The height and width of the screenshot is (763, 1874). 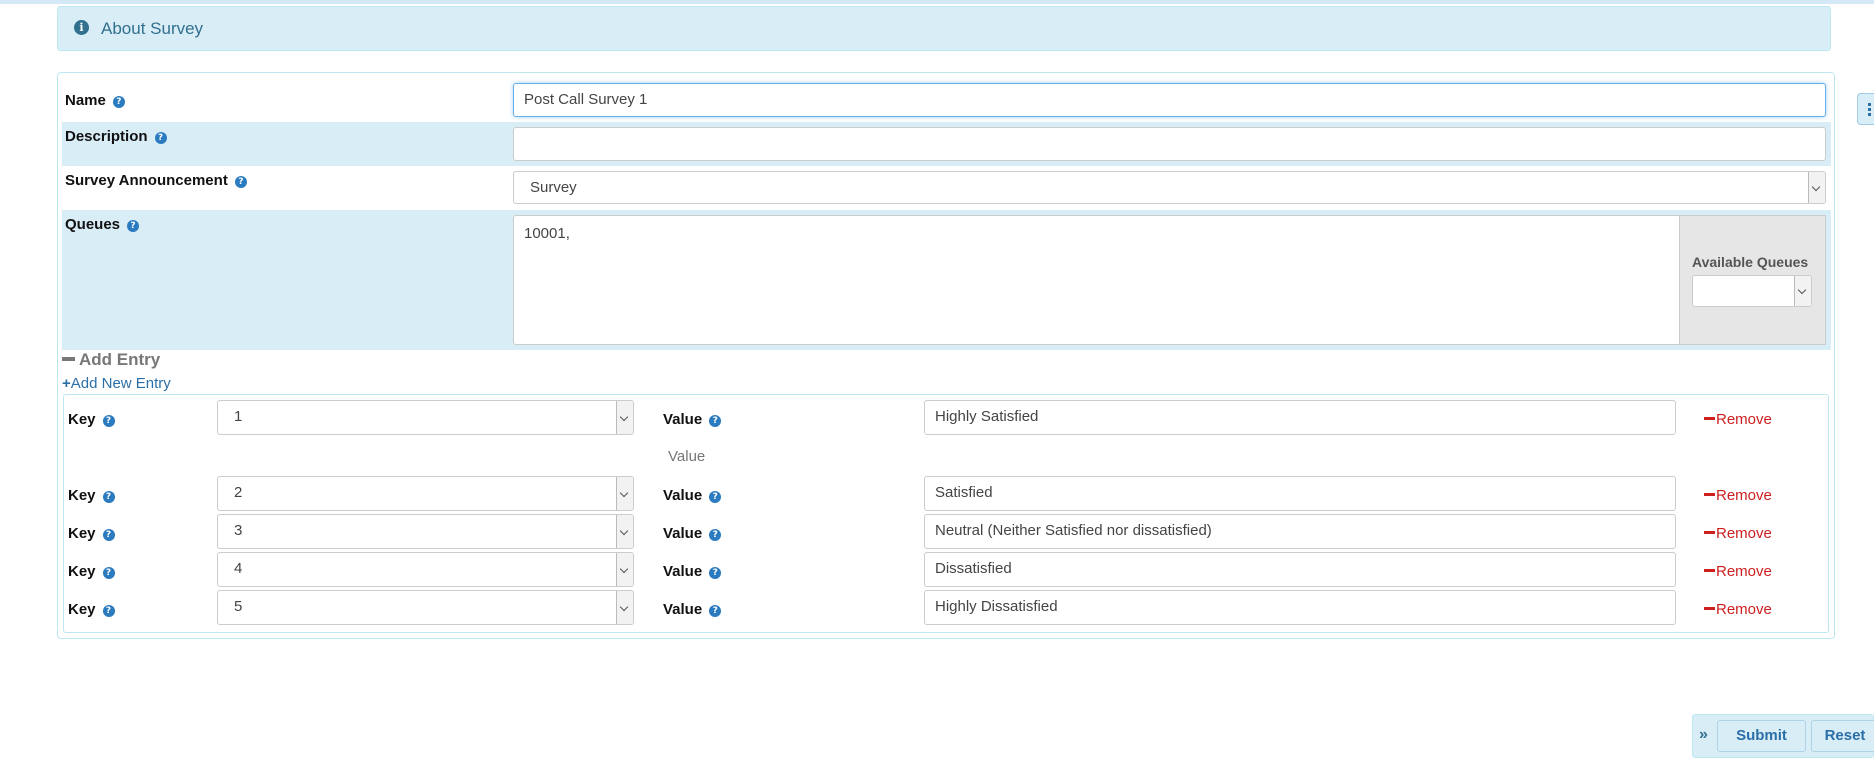 What do you see at coordinates (116, 383) in the screenshot?
I see `add-new-entry-link: +Add New Entry` at bounding box center [116, 383].